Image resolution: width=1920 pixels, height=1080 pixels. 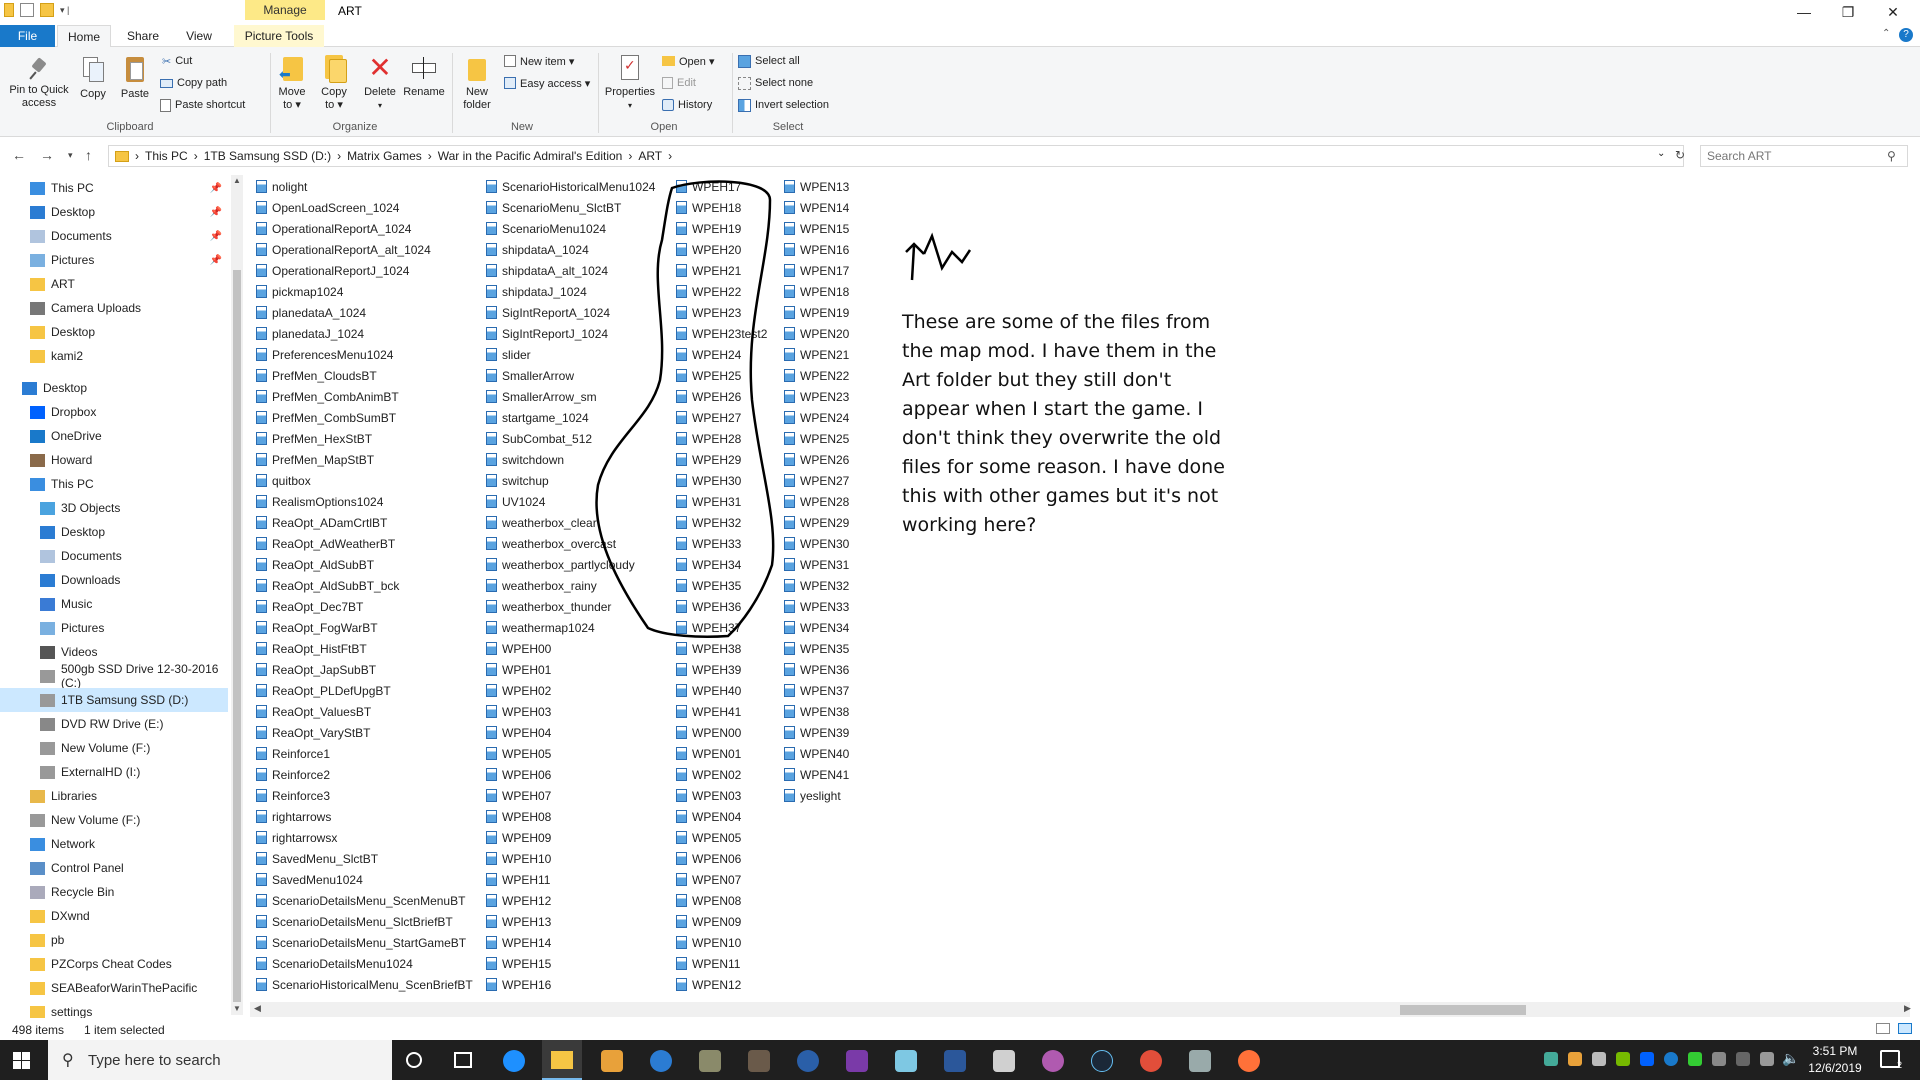 What do you see at coordinates (364, 522) in the screenshot?
I see `file-item: ReaOpt_ADamCrtlBT` at bounding box center [364, 522].